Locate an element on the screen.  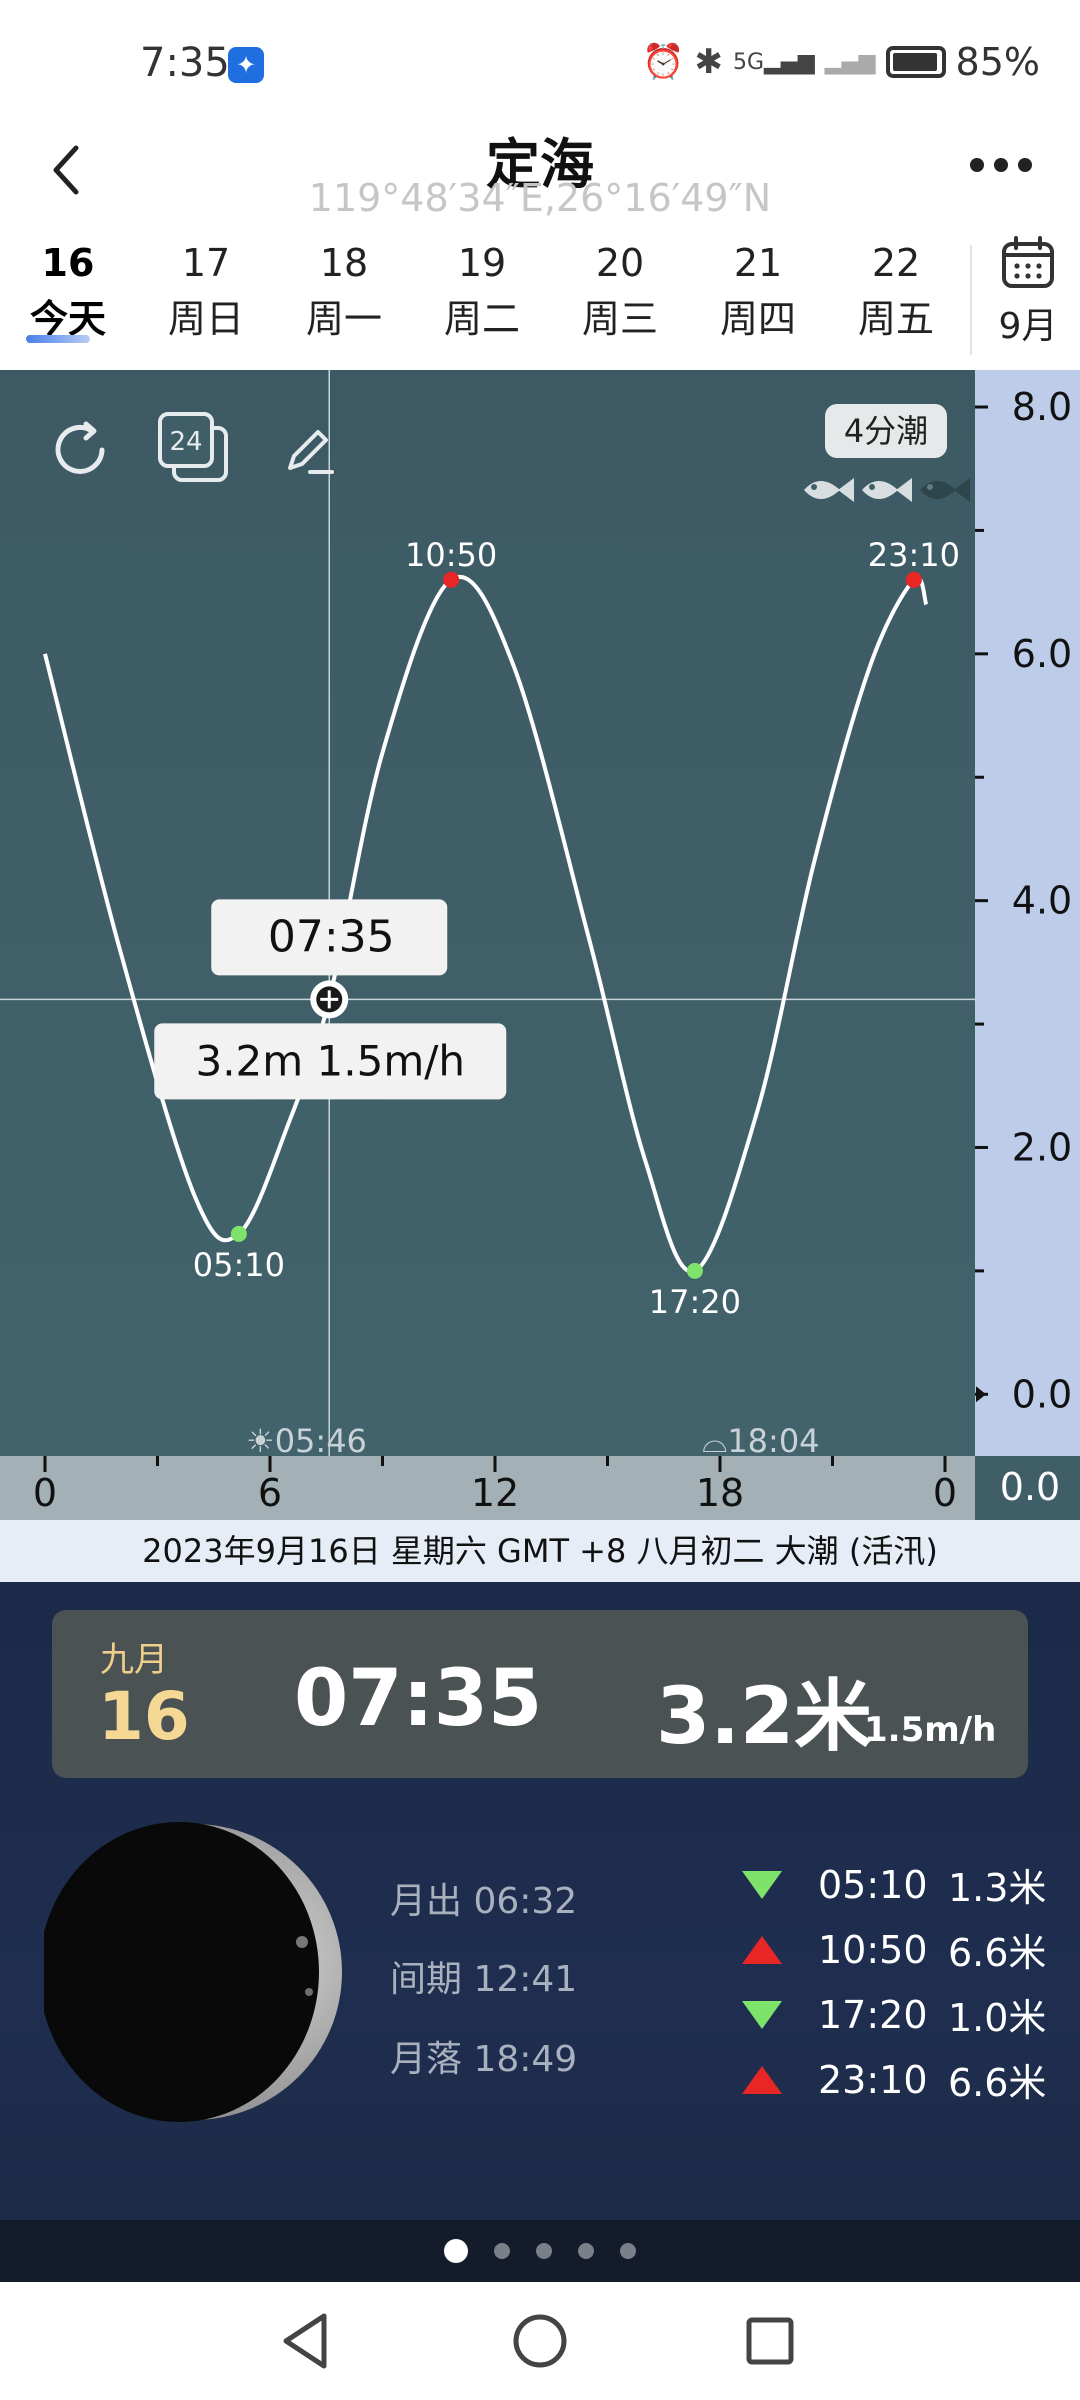
day-label: 周四 is located at coordinates (757, 319).